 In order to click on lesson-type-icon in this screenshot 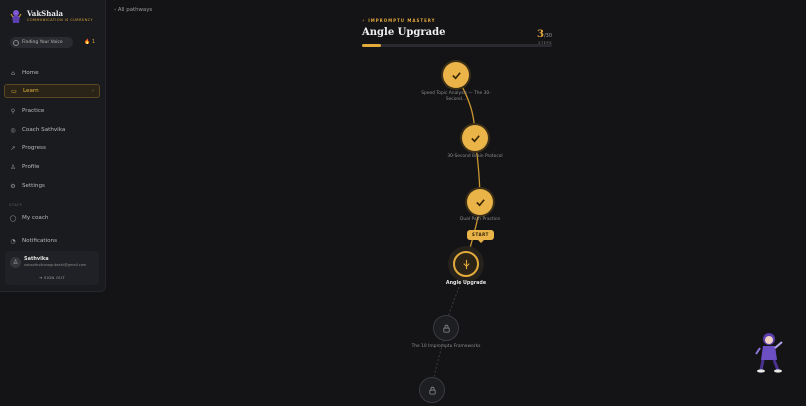, I will do `click(466, 264)`.